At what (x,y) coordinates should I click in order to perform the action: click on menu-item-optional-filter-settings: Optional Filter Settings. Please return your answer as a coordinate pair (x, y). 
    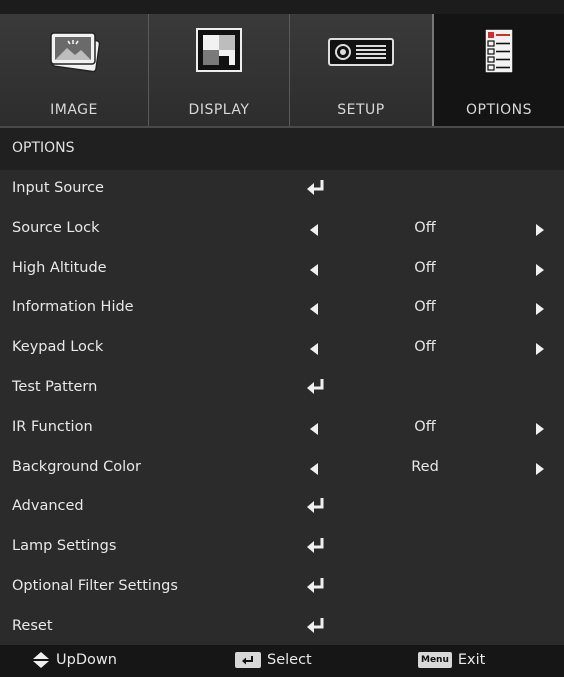
    Looking at the image, I should click on (282, 588).